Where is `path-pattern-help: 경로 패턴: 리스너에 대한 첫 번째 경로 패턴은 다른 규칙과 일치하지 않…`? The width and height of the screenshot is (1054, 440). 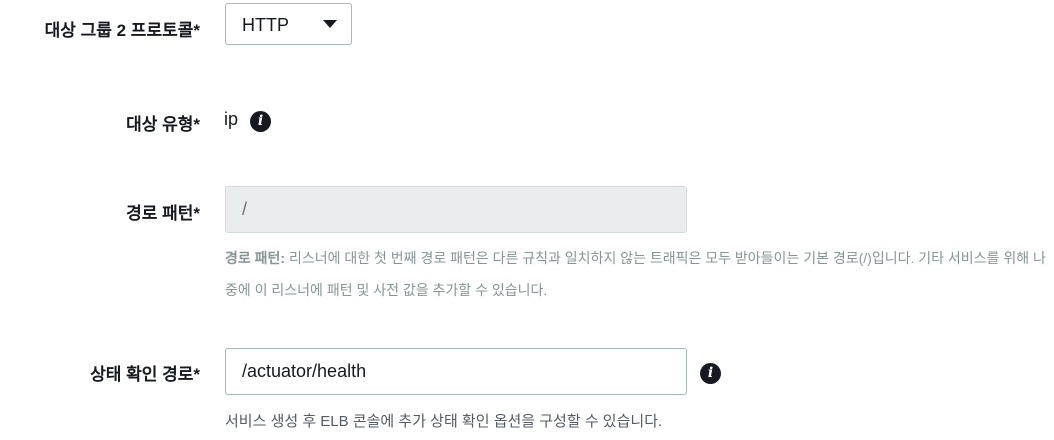
path-pattern-help: 경로 패턴: 리스너에 대한 첫 번째 경로 패턴은 다른 규칙과 일치하지 않… is located at coordinates (636, 274).